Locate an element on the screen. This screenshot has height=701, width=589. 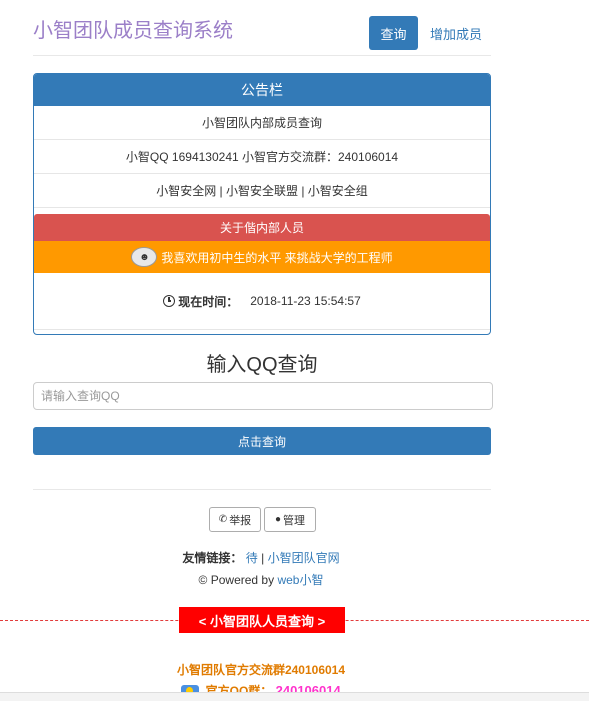
friend-link-1: 待 is located at coordinates (252, 558).